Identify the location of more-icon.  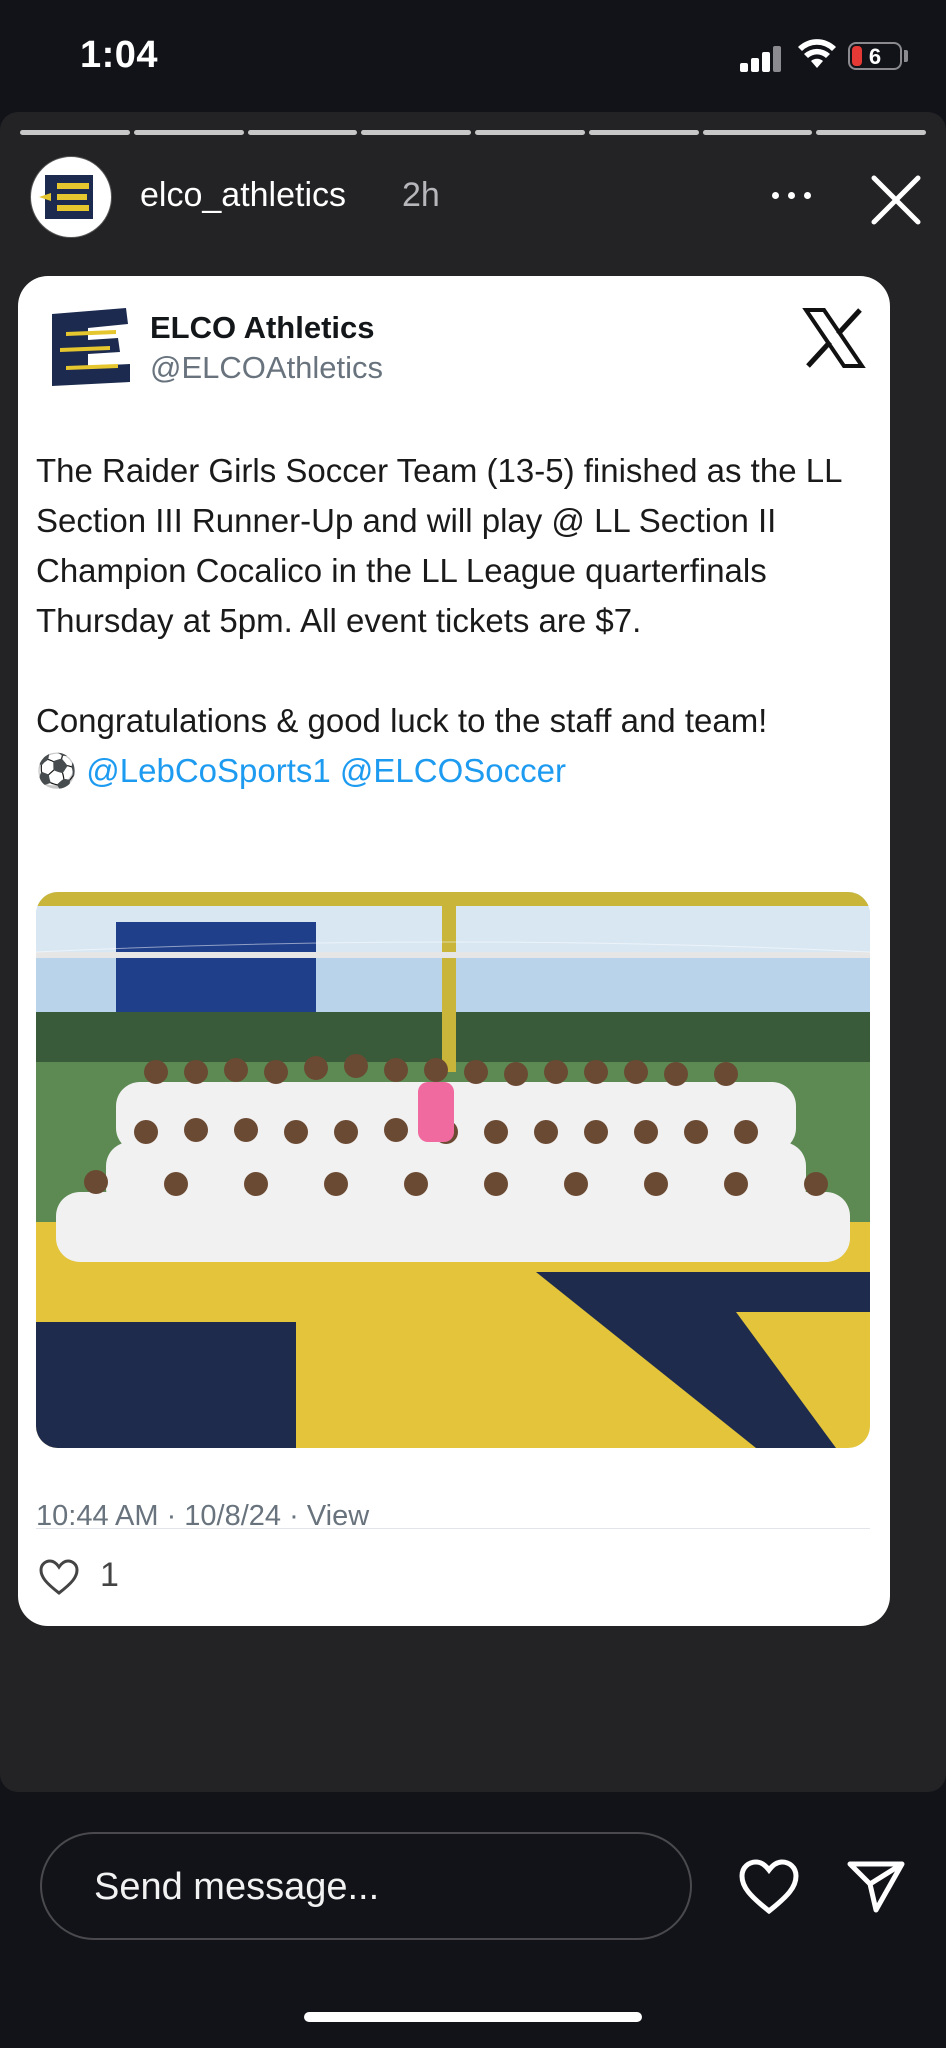
(797, 195).